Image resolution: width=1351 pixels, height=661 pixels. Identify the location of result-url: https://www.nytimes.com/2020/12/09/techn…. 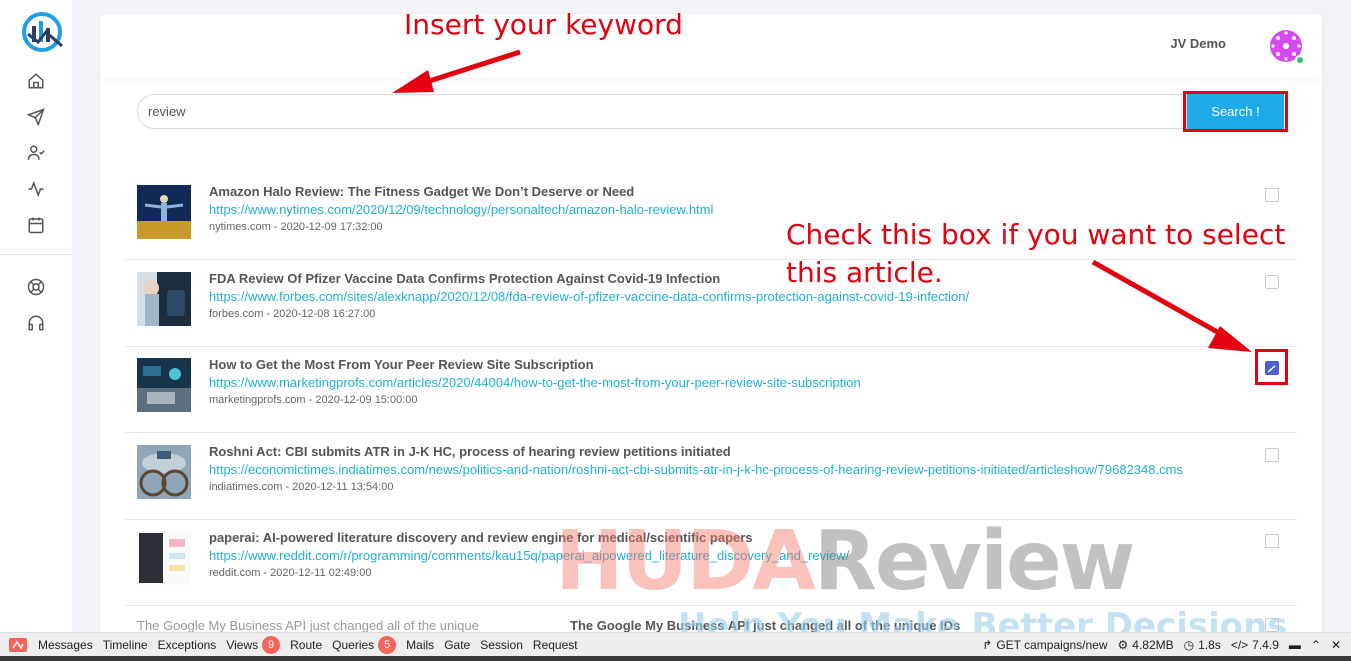
(461, 209).